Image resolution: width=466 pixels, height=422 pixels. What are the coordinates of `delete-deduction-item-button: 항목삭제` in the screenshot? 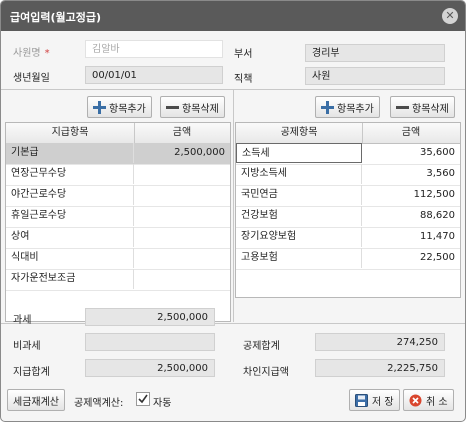 It's located at (422, 107).